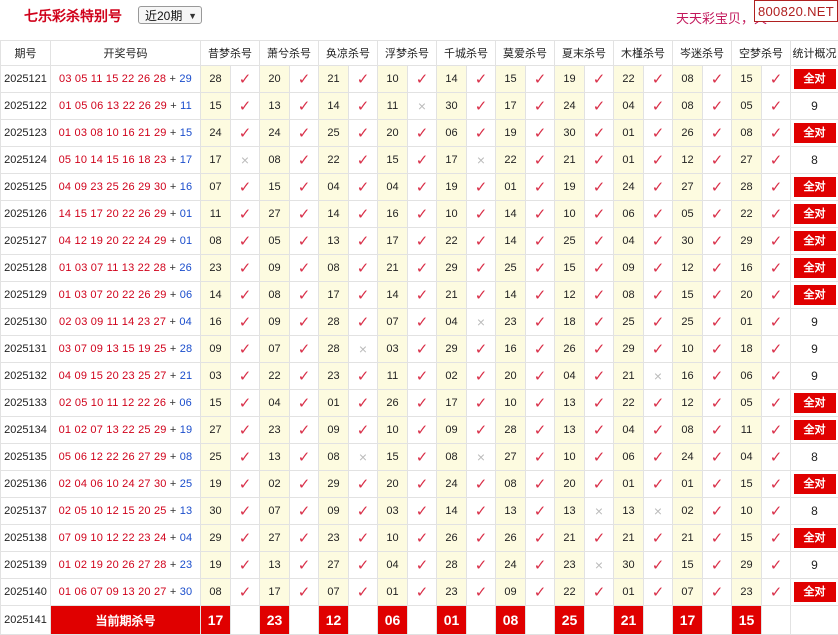 The height and width of the screenshot is (635, 838). I want to click on kill-number: 21, so click(334, 79).